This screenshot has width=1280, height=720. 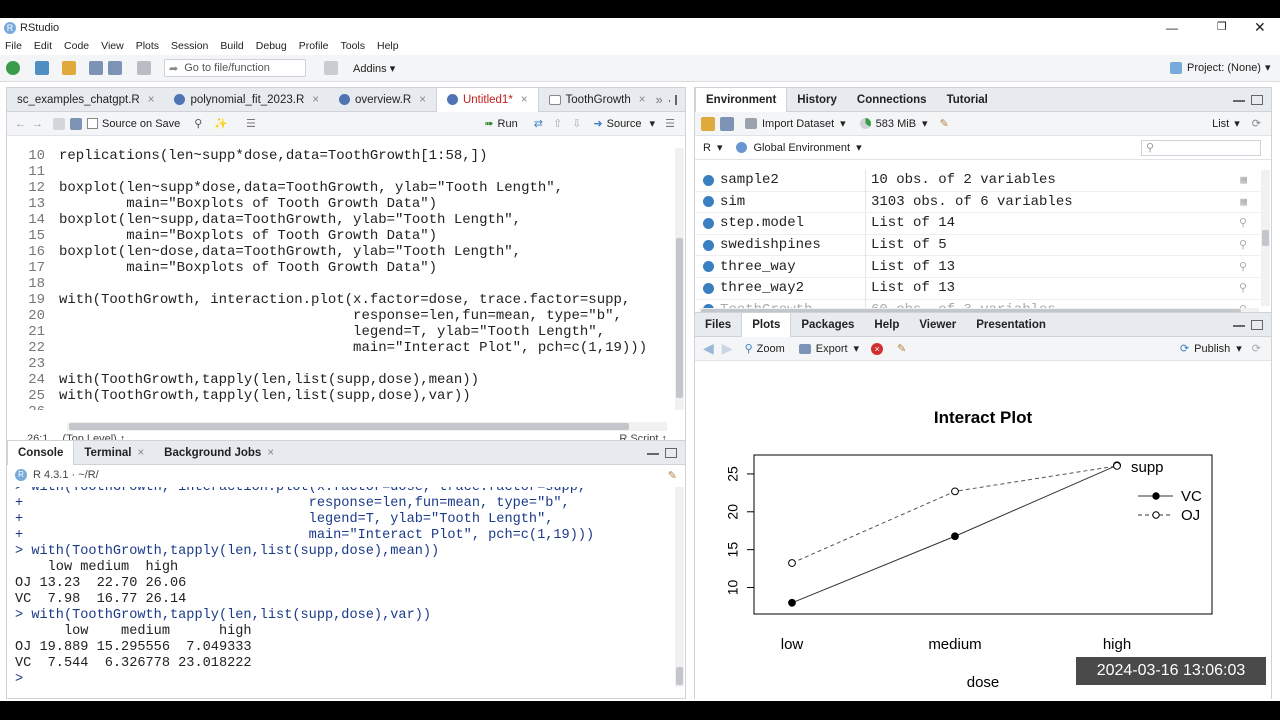 What do you see at coordinates (92, 123) in the screenshot?
I see `source-on-save-checkbox` at bounding box center [92, 123].